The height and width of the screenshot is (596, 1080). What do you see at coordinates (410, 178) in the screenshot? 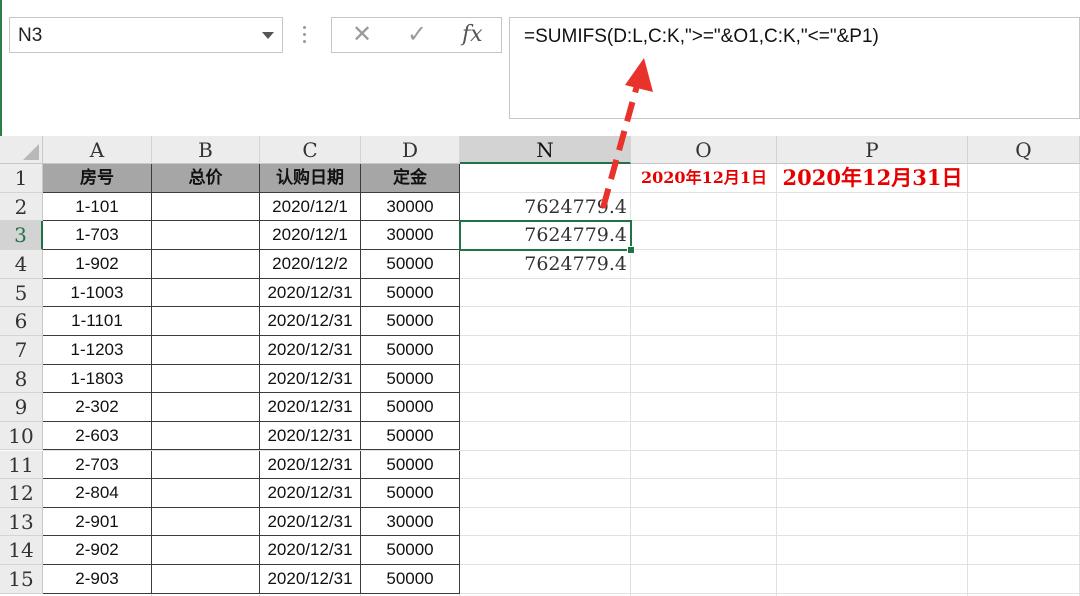
I see `header-cell-d: 定金` at bounding box center [410, 178].